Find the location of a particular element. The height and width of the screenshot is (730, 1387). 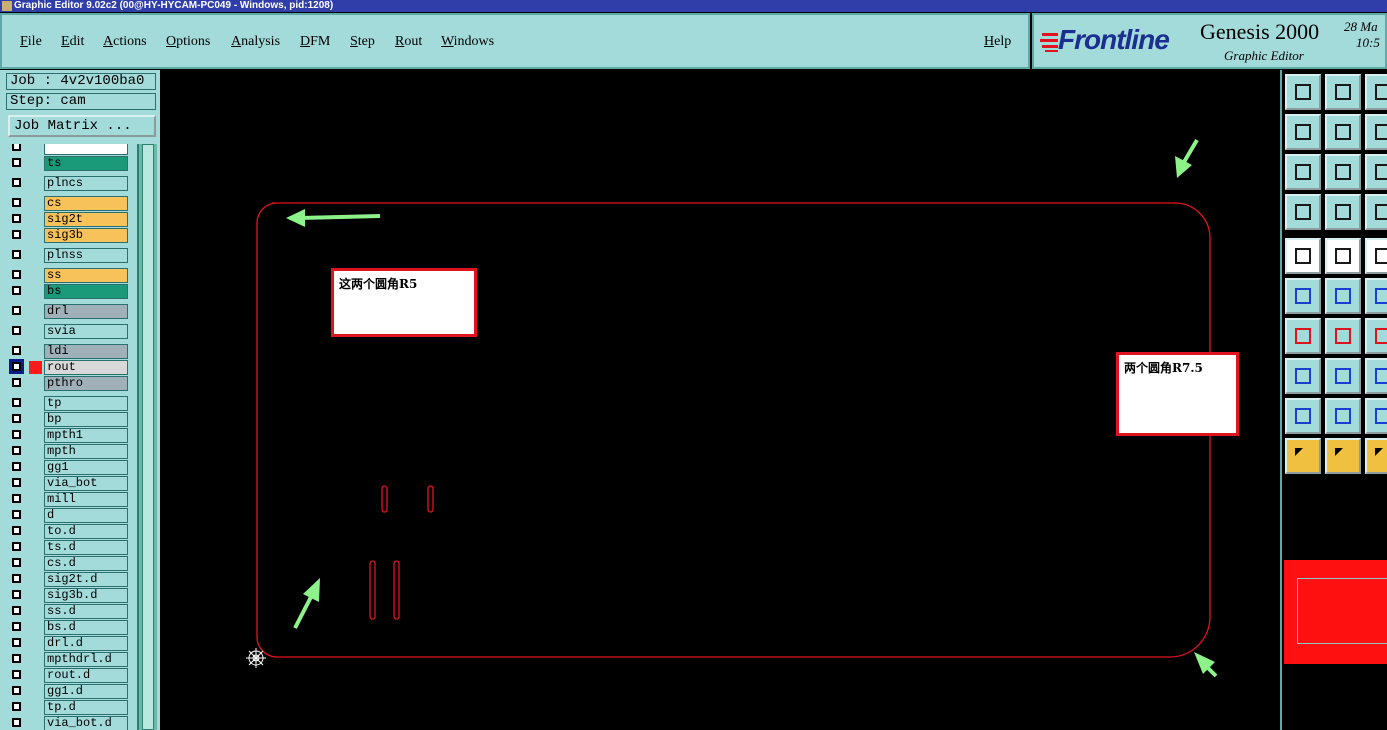

layer-name: plnss is located at coordinates (86, 255).